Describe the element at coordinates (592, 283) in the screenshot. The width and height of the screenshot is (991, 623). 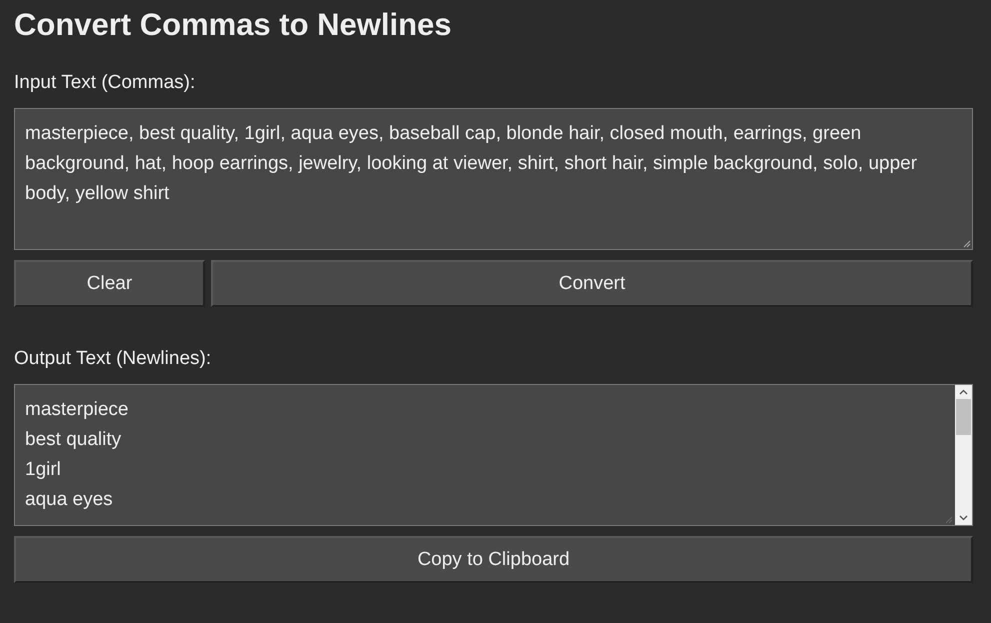
I see `convert-button: Convert` at that location.